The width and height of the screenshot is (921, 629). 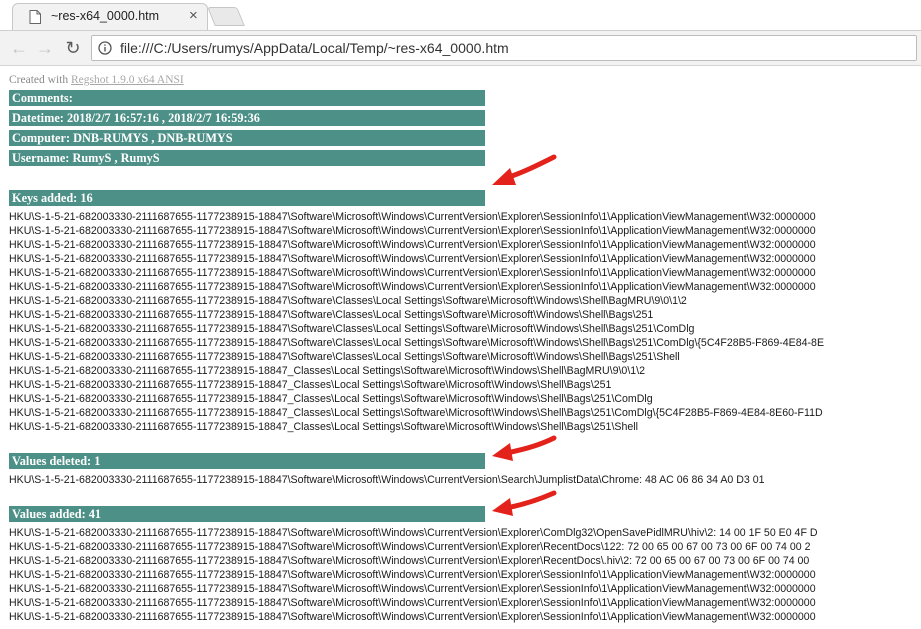 I want to click on created-prefix: Created with, so click(x=40, y=80).